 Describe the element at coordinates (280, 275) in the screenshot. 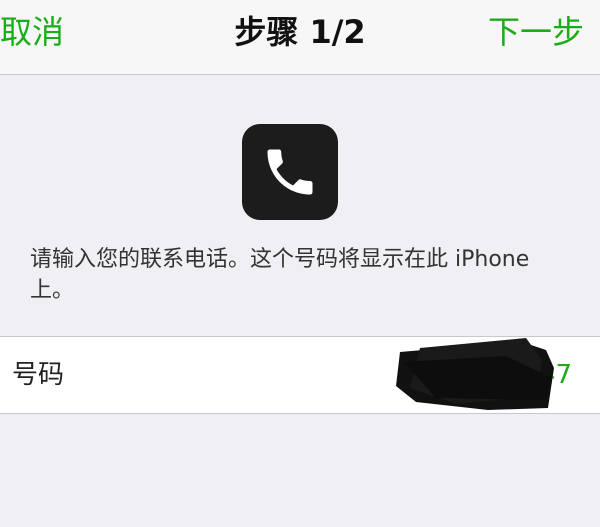

I see `instruction-text: 请输入您的联系电话。这个号码将显示在此 iPhone 上。` at that location.